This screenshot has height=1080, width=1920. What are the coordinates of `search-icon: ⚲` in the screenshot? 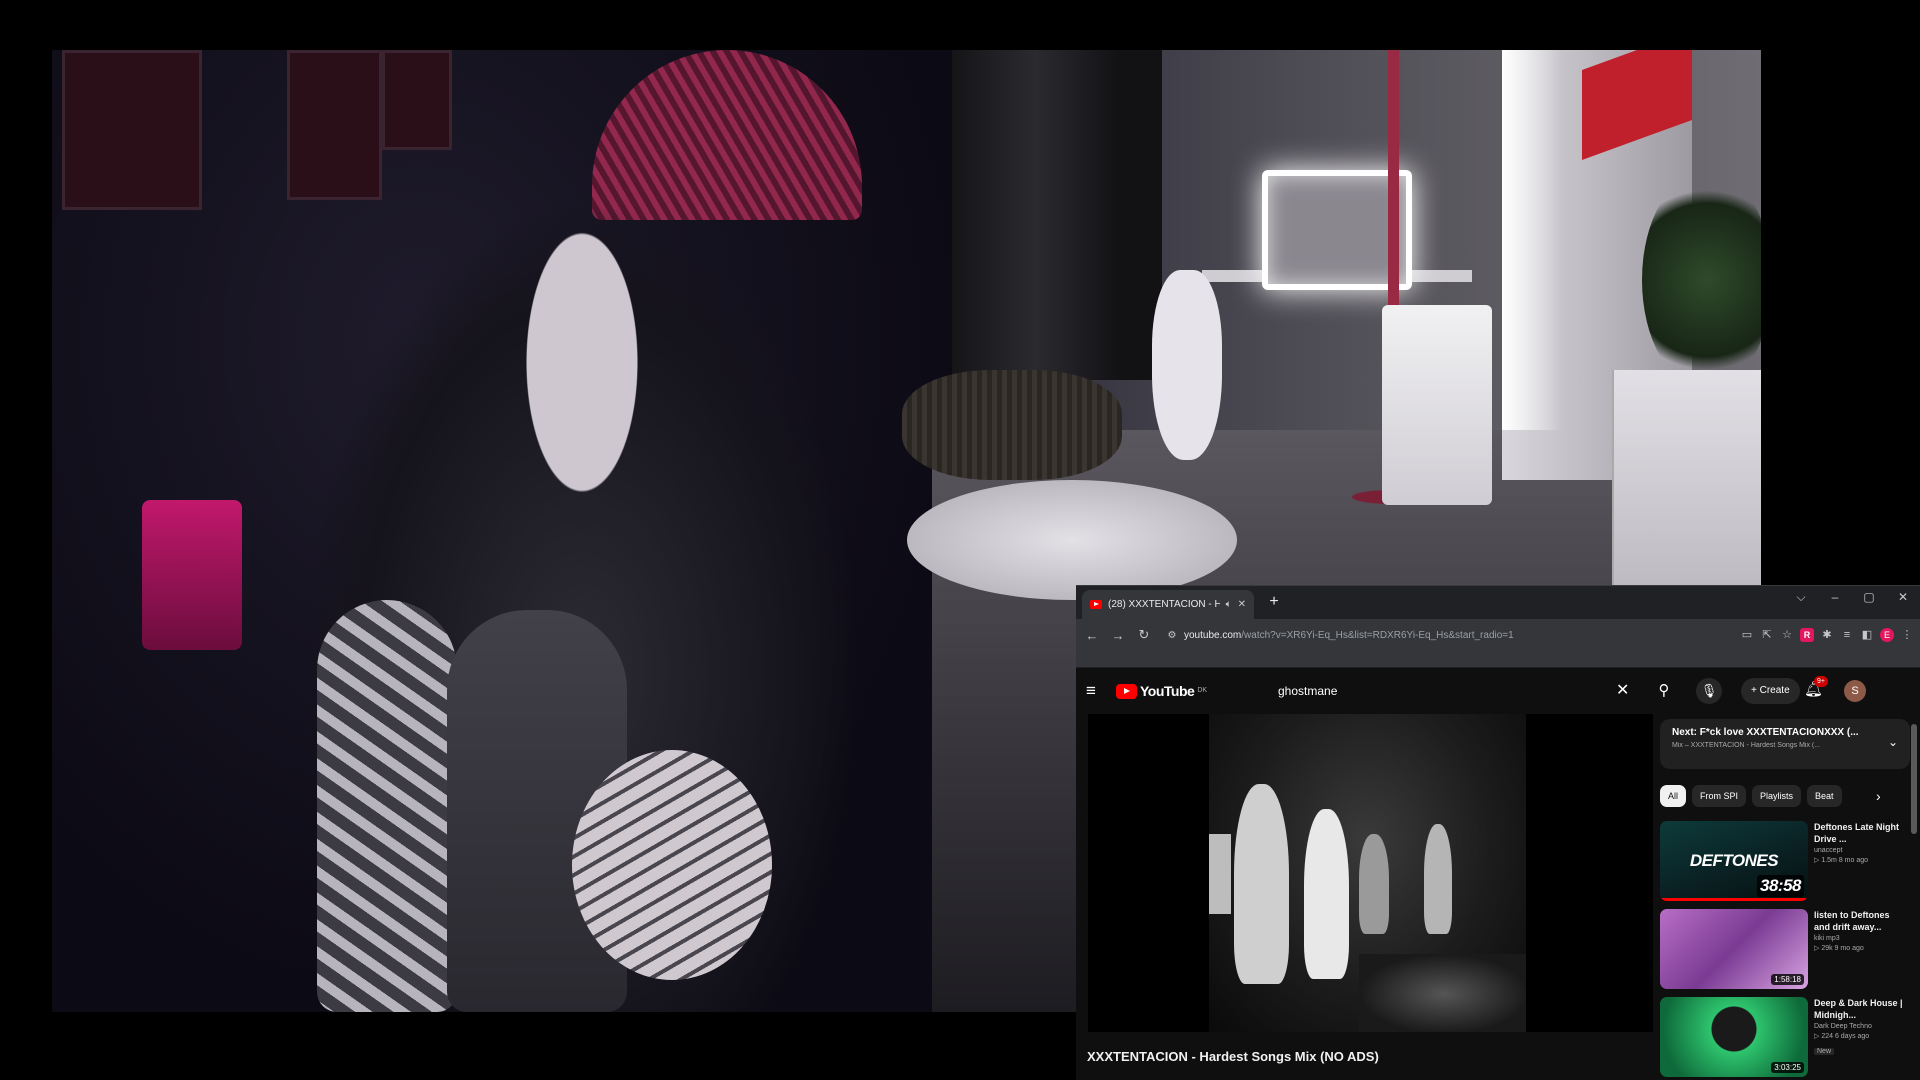 It's located at (1664, 691).